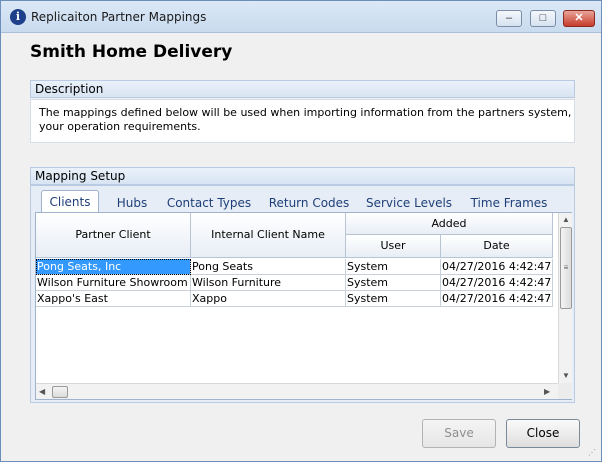  I want to click on horizontal-scrollbar: ◀ ▶, so click(297, 391).